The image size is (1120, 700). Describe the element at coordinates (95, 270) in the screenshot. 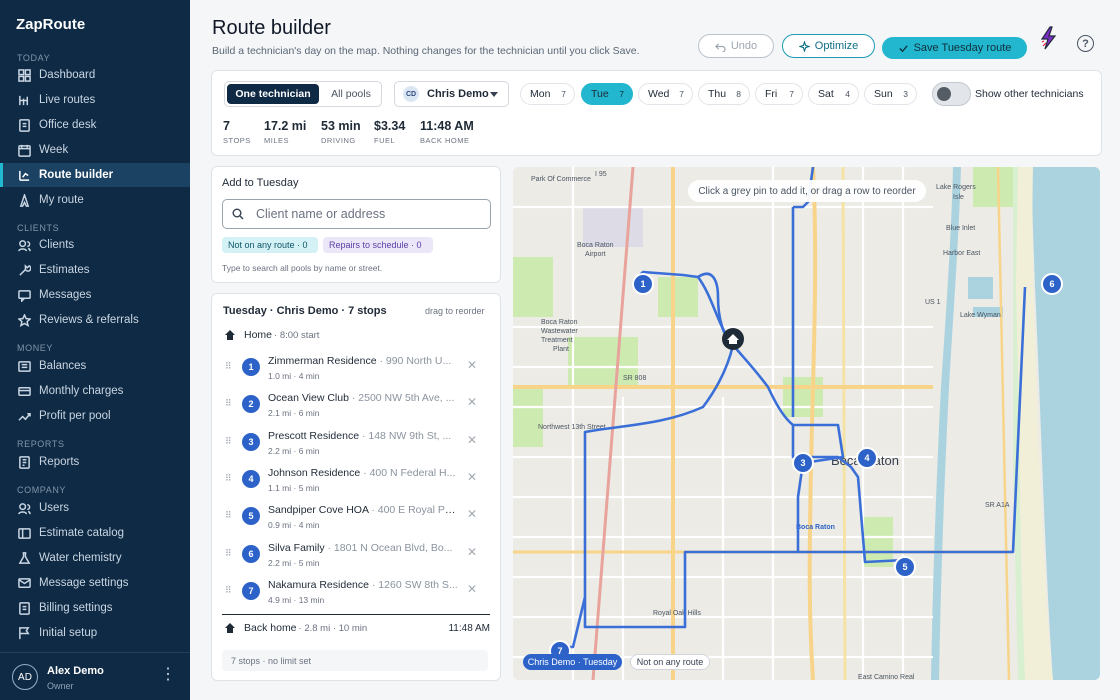

I see `sidebar-item-estimates: Estimates` at that location.